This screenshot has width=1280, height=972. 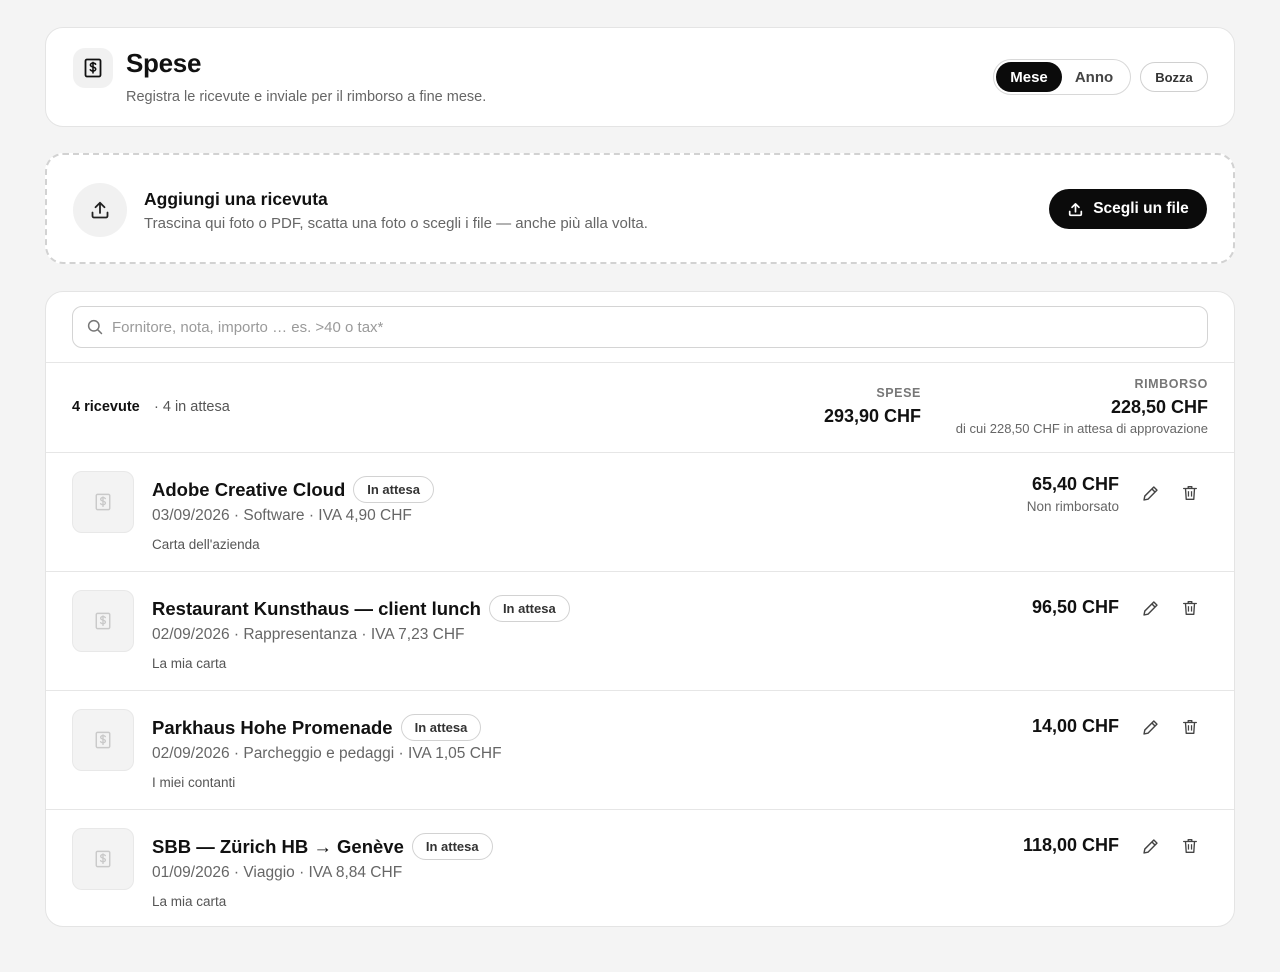 I want to click on expenses-total: 293,90 CHF, so click(x=872, y=416).